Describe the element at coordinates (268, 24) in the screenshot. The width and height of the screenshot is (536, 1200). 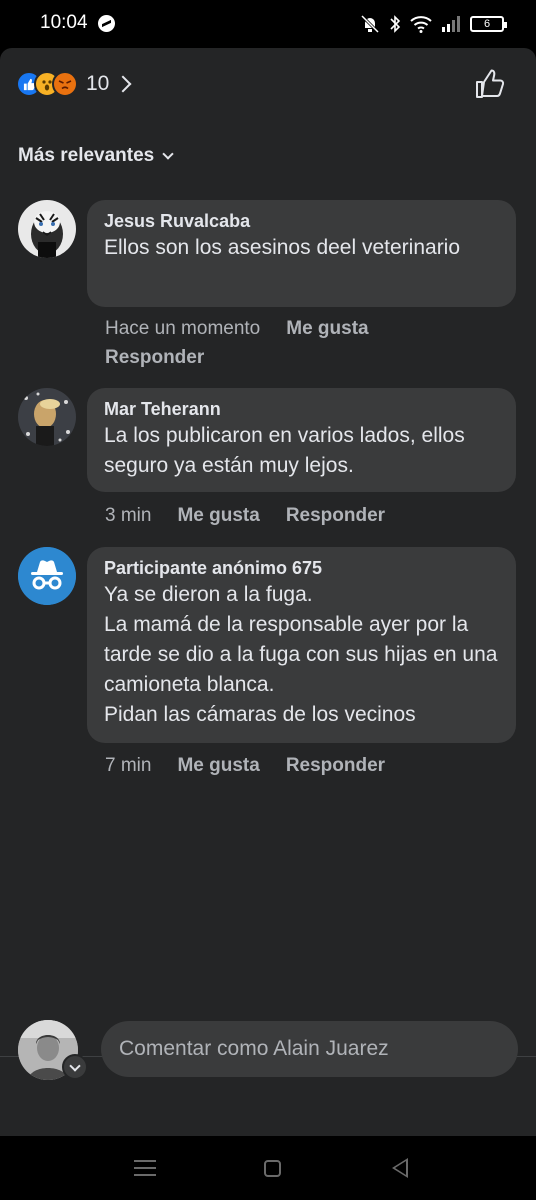
I see `status-bar: 10:04 6` at that location.